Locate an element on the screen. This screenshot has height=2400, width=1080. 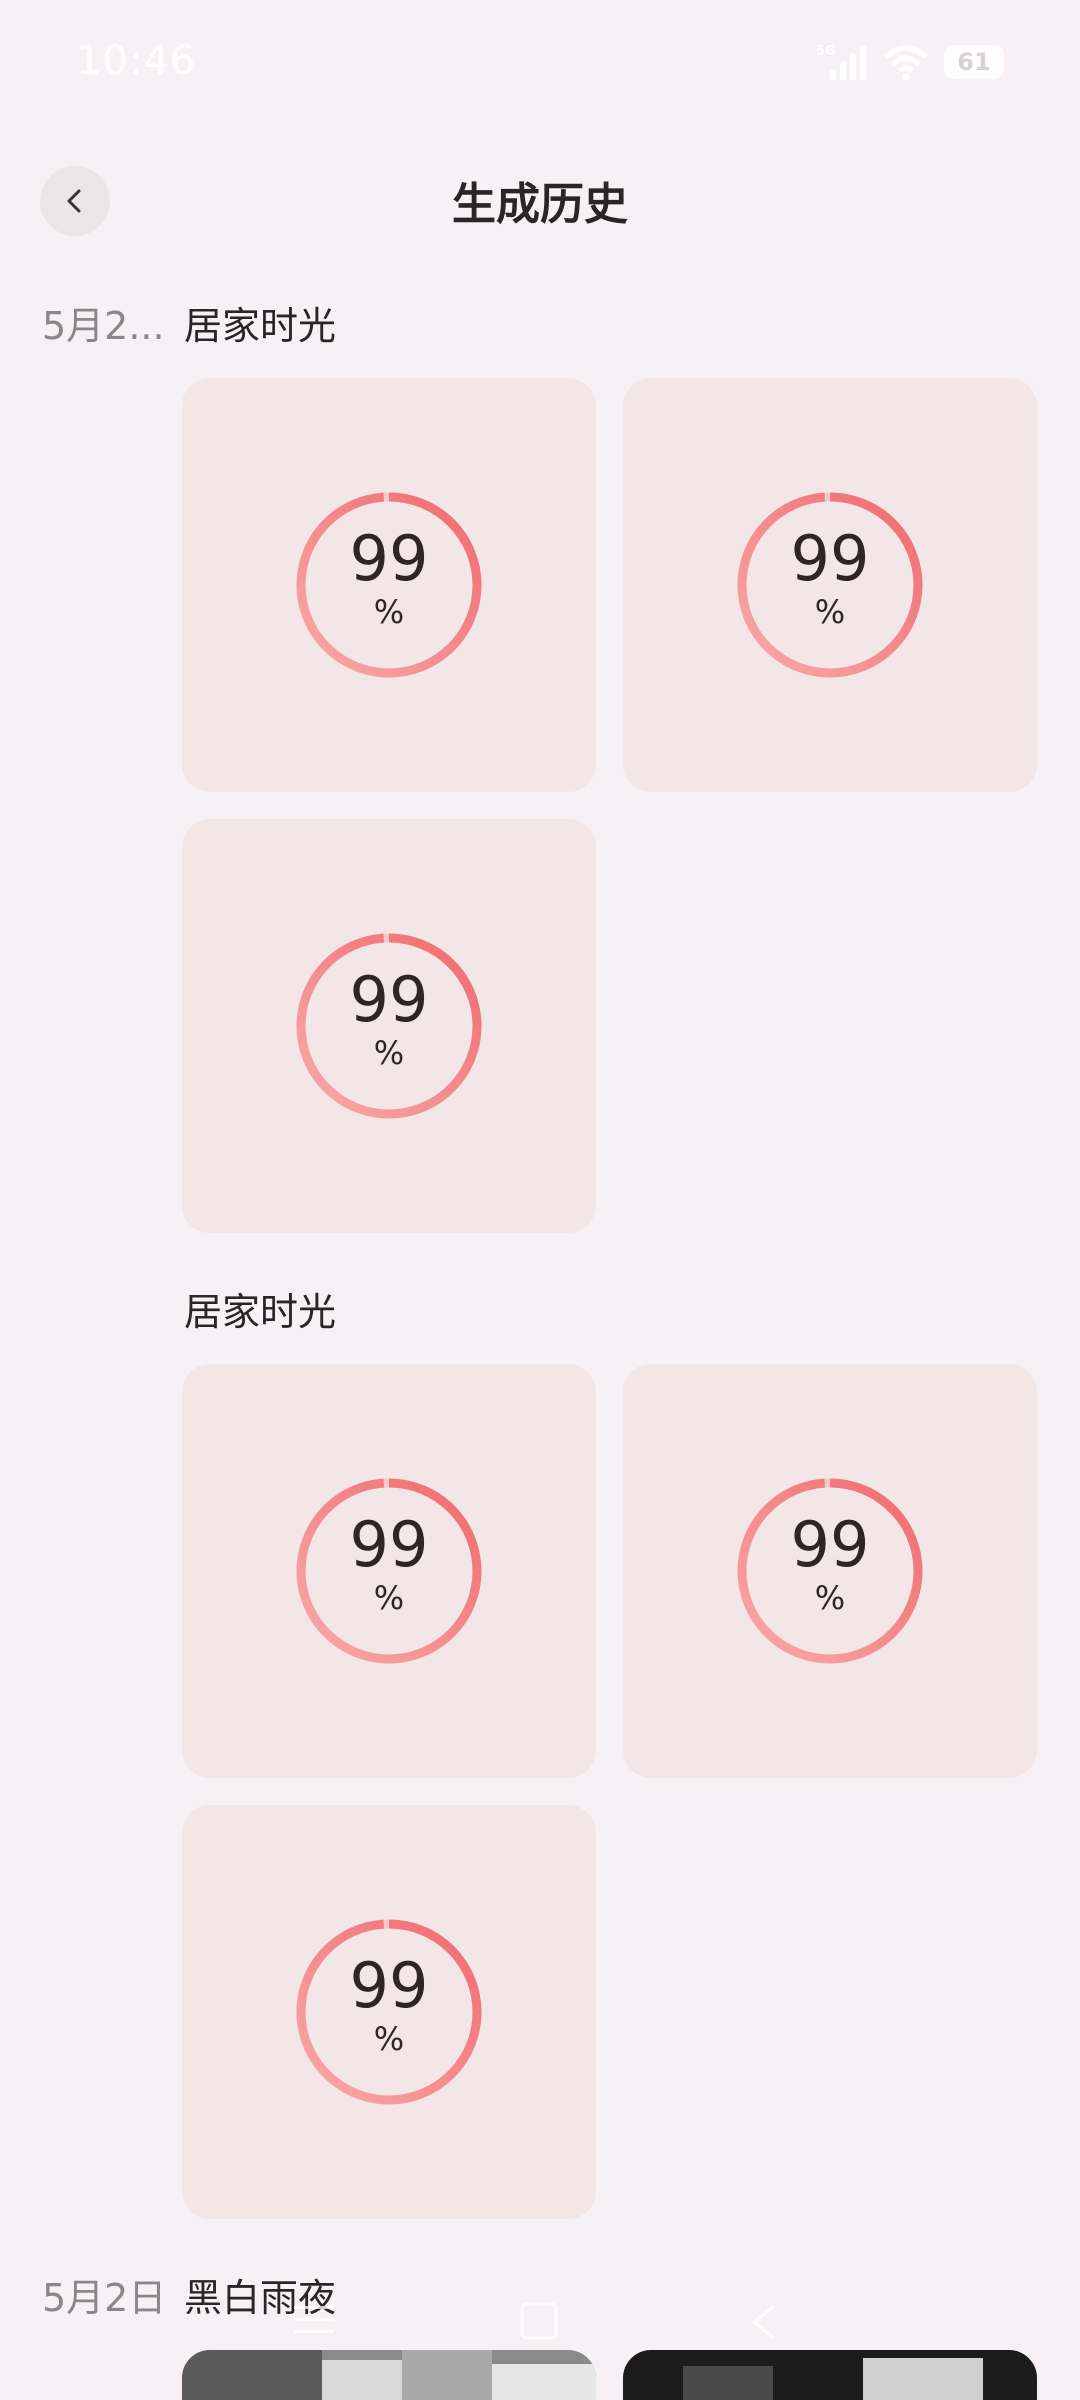
back-triangle-icon is located at coordinates (764, 2322).